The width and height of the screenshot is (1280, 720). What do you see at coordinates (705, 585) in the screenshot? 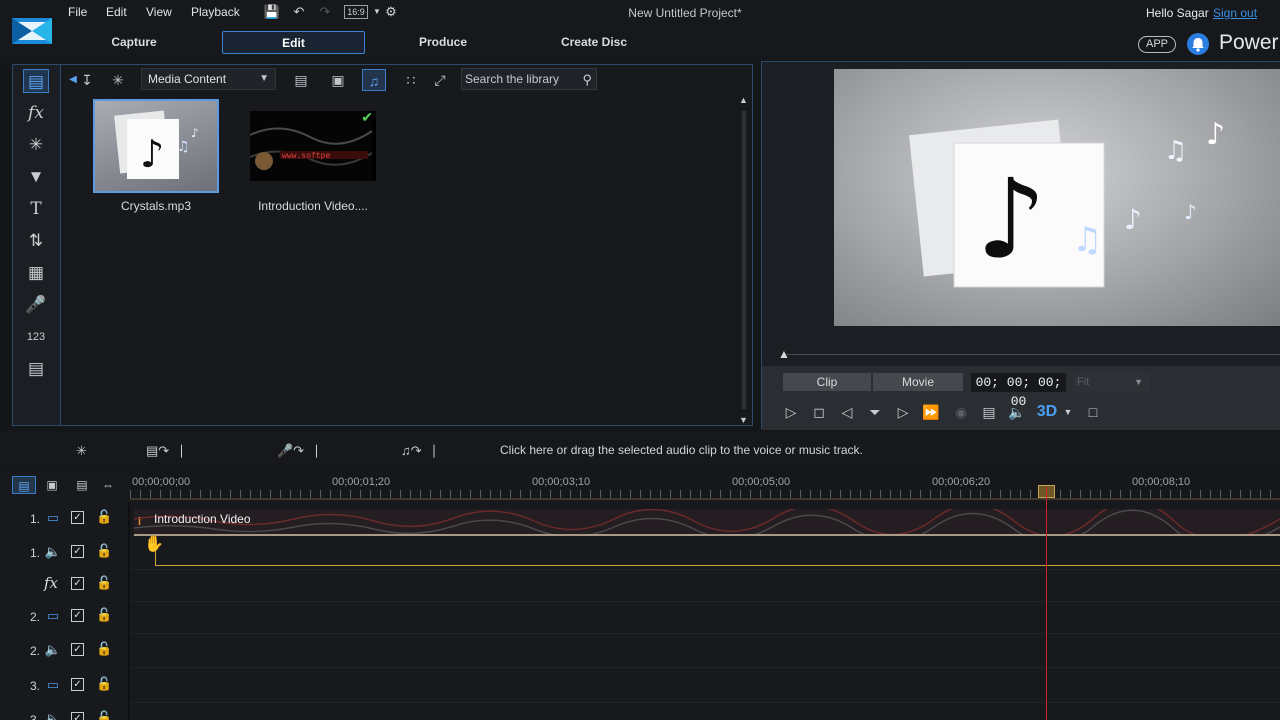
I see `track-row-fx` at bounding box center [705, 585].